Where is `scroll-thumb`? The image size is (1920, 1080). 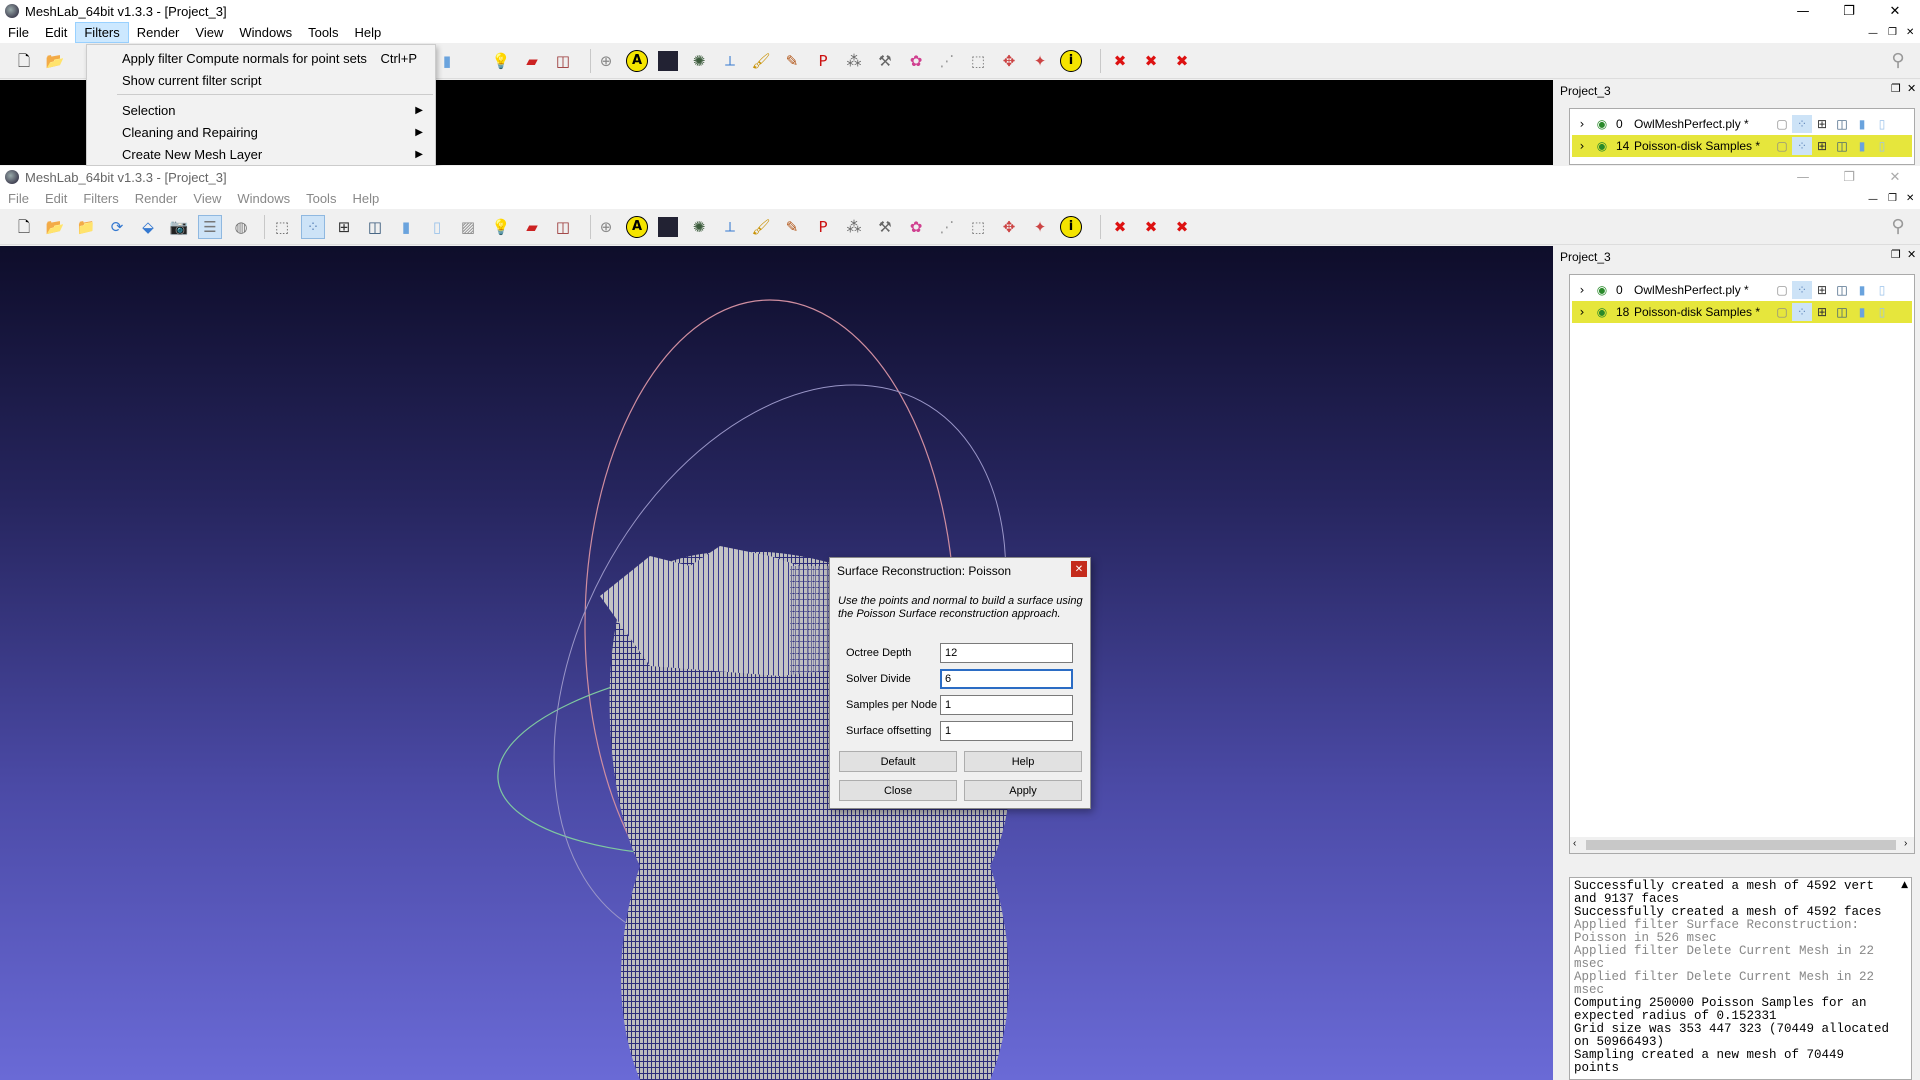
scroll-thumb is located at coordinates (1741, 845).